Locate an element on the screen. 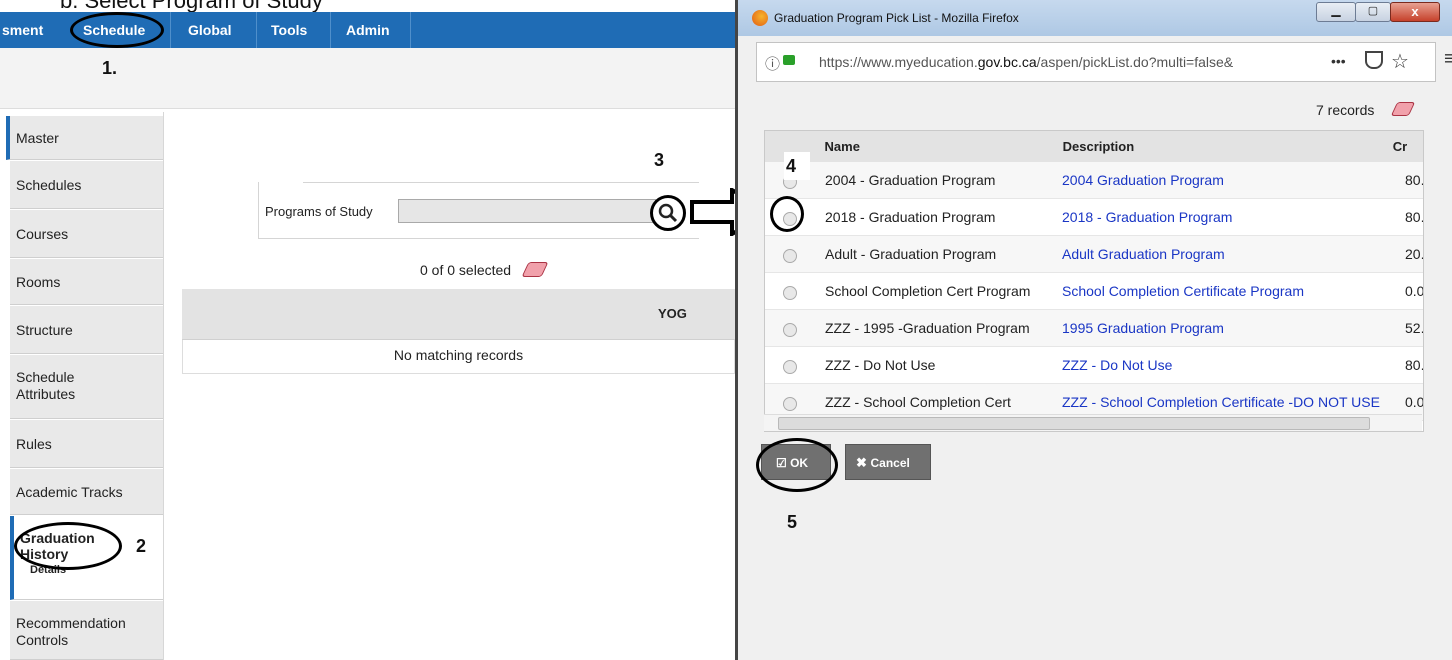 This screenshot has height=660, width=1452. info-icon: ⓘ is located at coordinates (772, 63).